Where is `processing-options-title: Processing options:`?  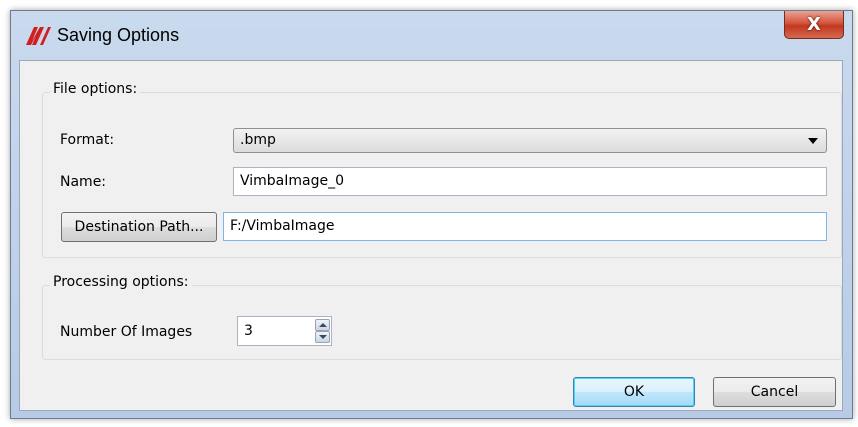
processing-options-title: Processing options: is located at coordinates (121, 282).